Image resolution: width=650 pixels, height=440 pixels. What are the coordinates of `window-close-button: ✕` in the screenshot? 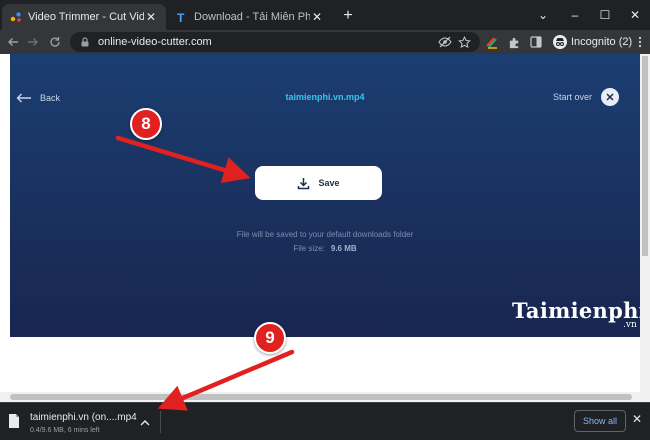 It's located at (635, 15).